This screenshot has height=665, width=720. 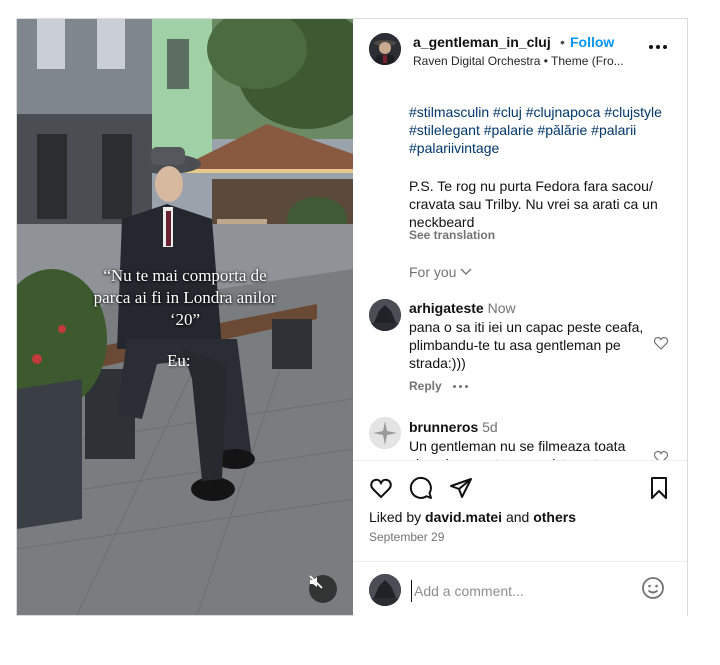 I want to click on more-options-icon, so click(x=660, y=47).